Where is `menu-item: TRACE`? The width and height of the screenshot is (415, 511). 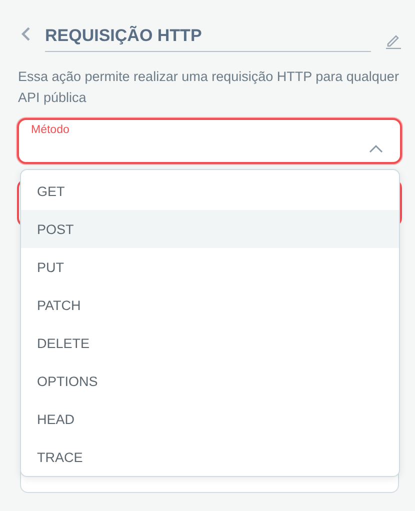 menu-item: TRACE is located at coordinates (210, 457).